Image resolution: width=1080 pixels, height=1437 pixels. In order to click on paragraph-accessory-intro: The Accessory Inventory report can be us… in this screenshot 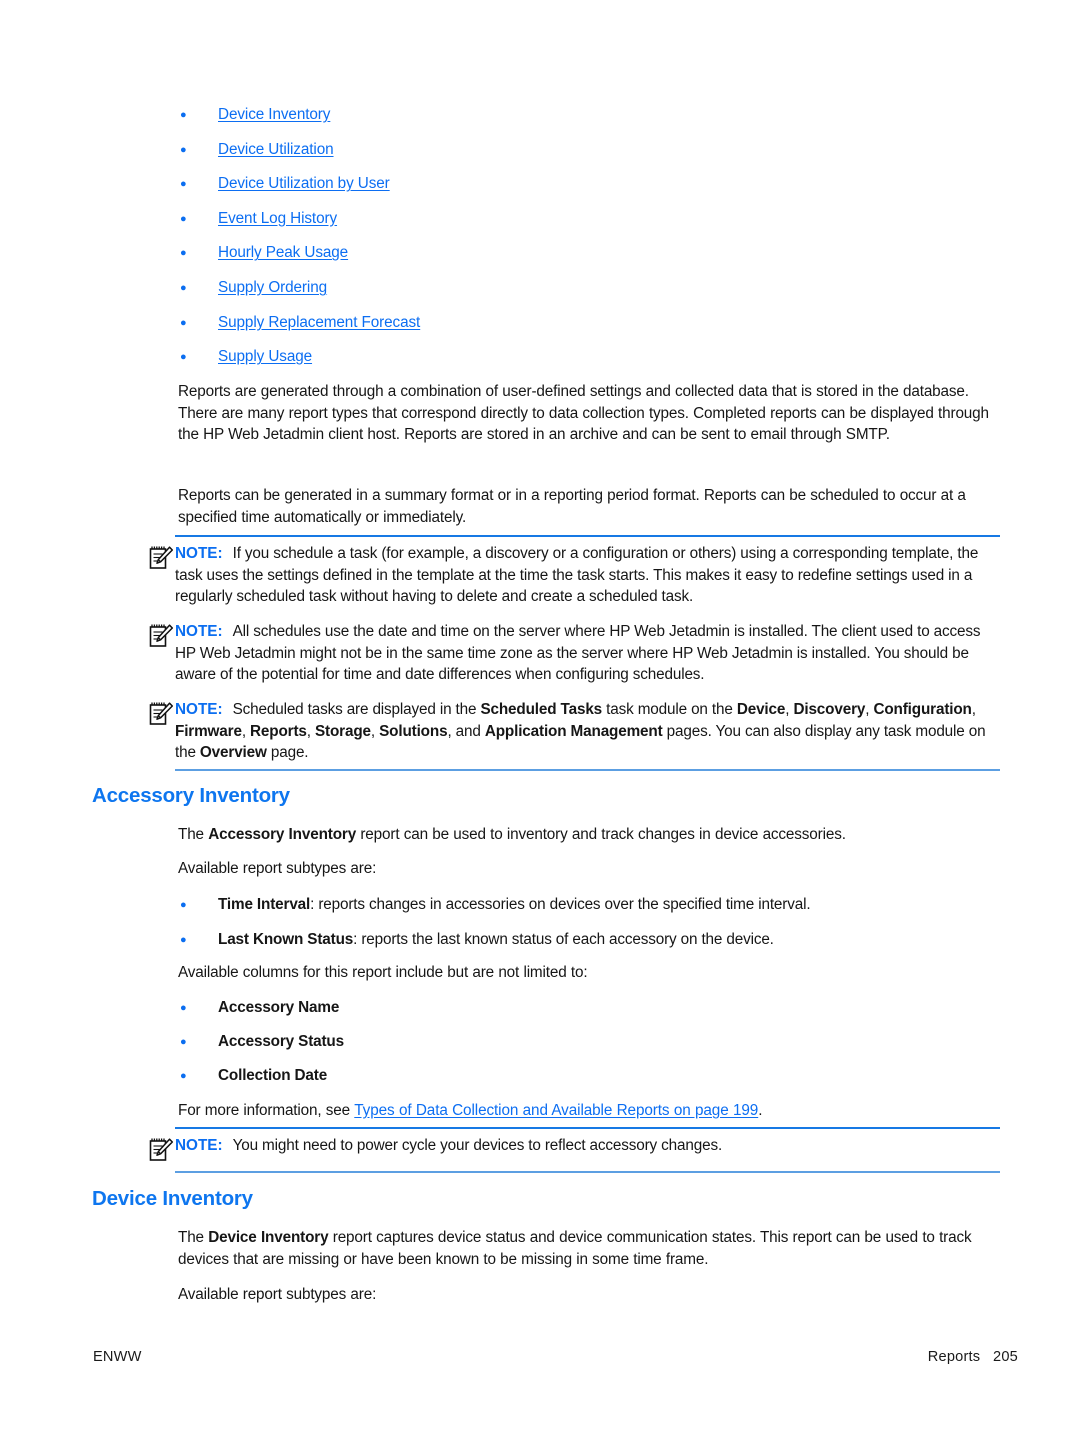, I will do `click(589, 835)`.